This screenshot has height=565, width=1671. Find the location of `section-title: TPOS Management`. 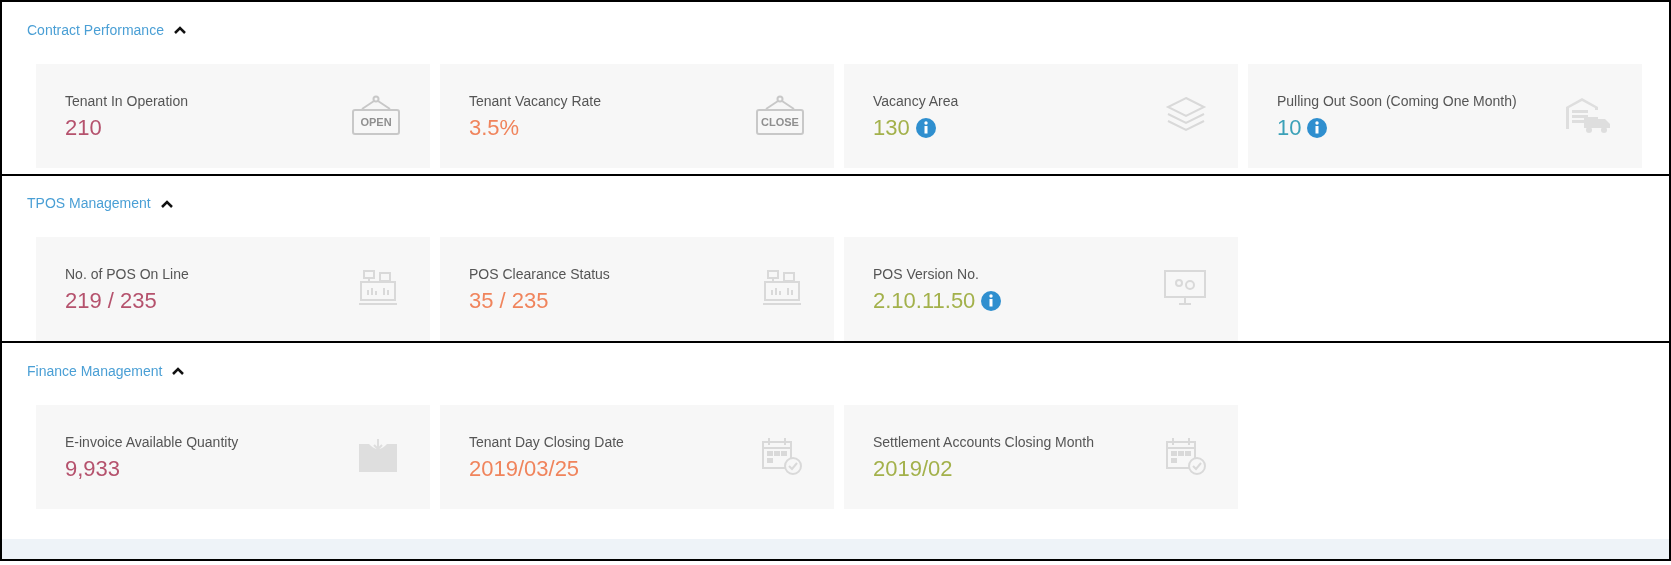

section-title: TPOS Management is located at coordinates (89, 203).